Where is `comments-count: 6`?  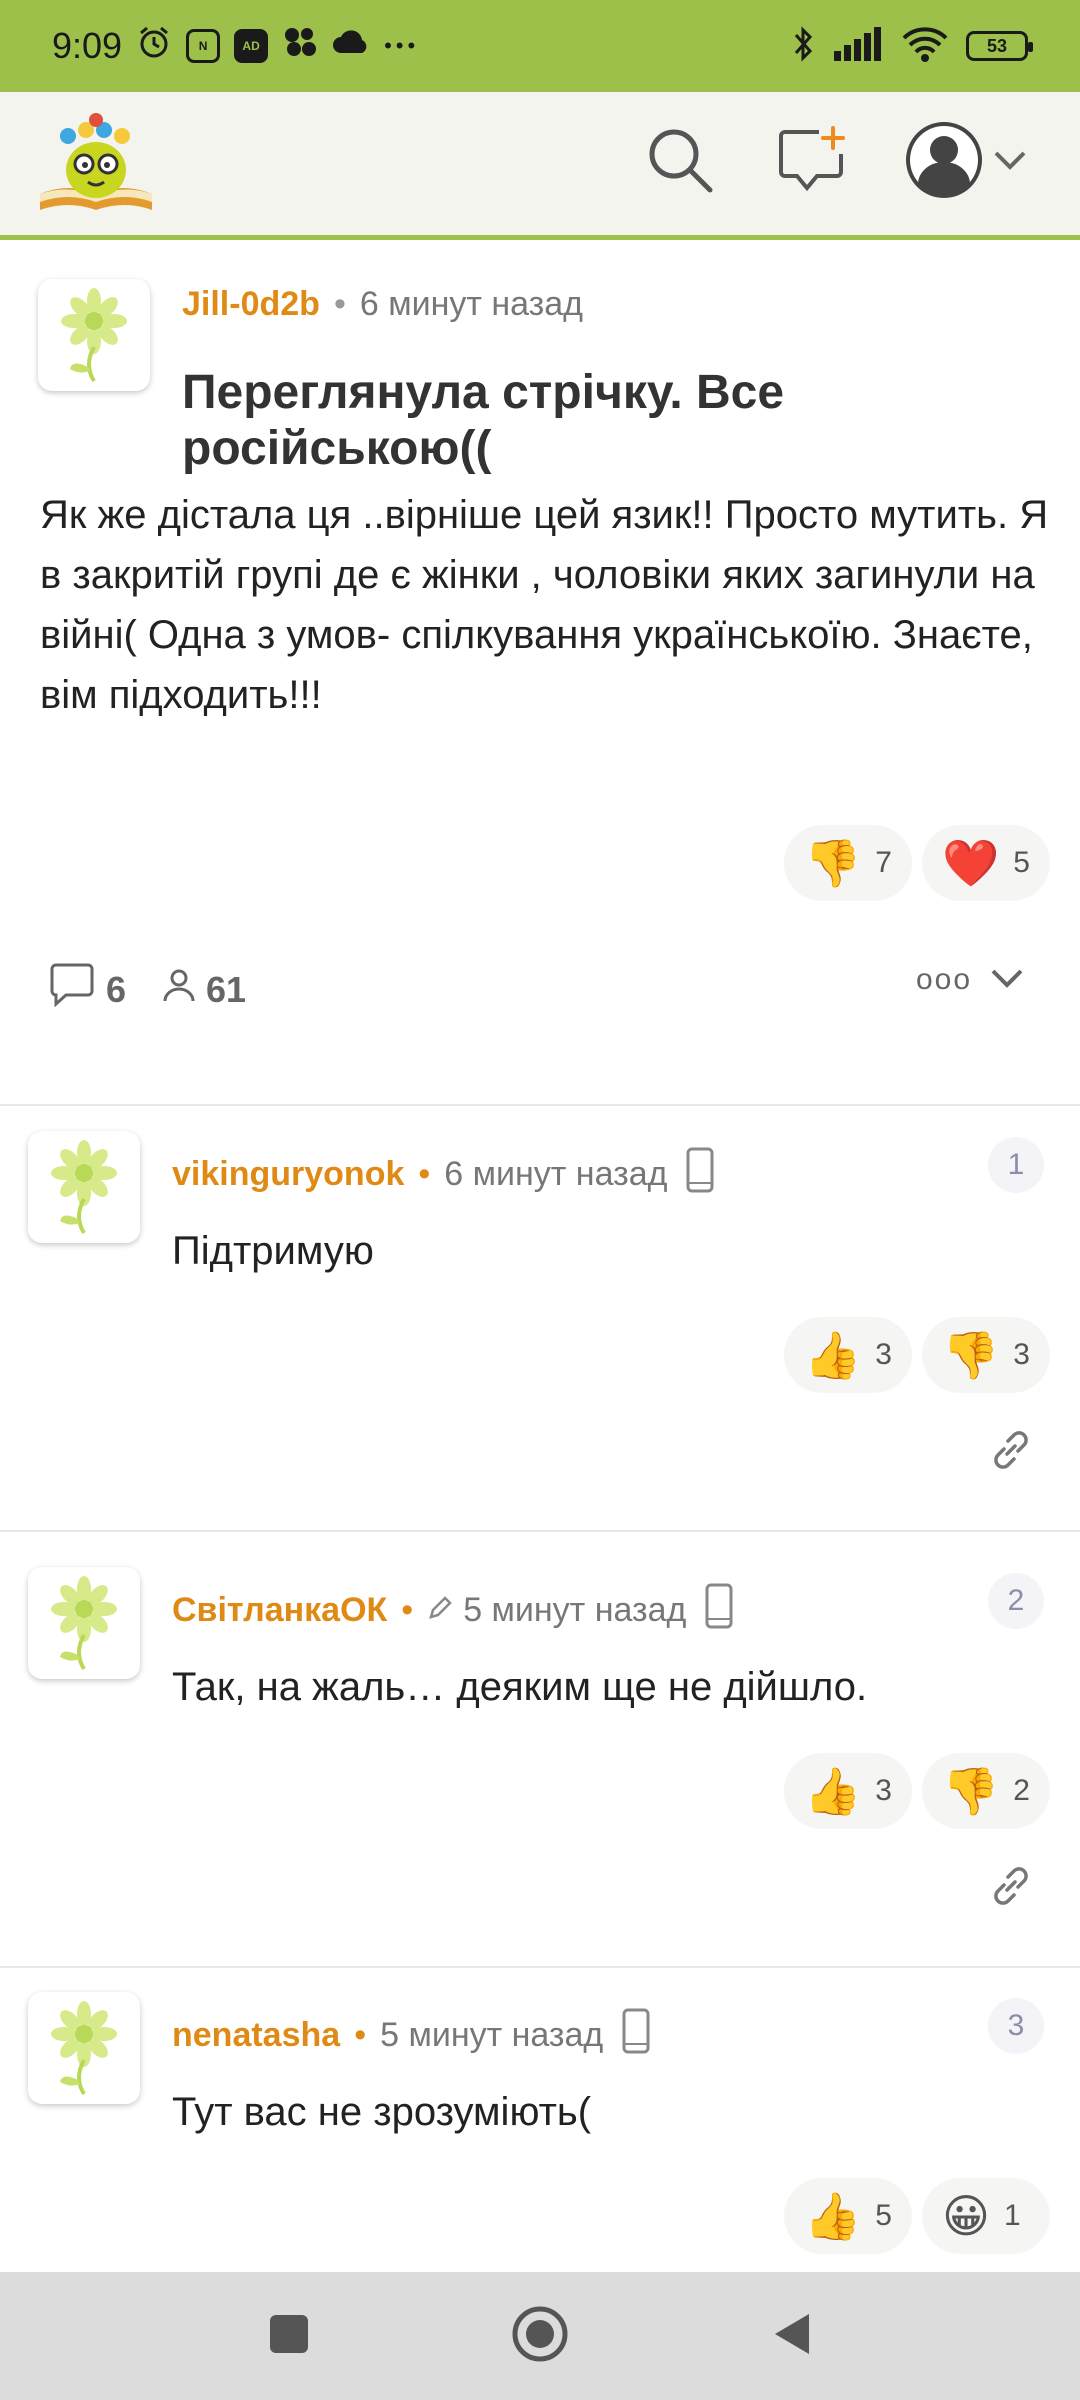
comments-count: 6 is located at coordinates (87, 989).